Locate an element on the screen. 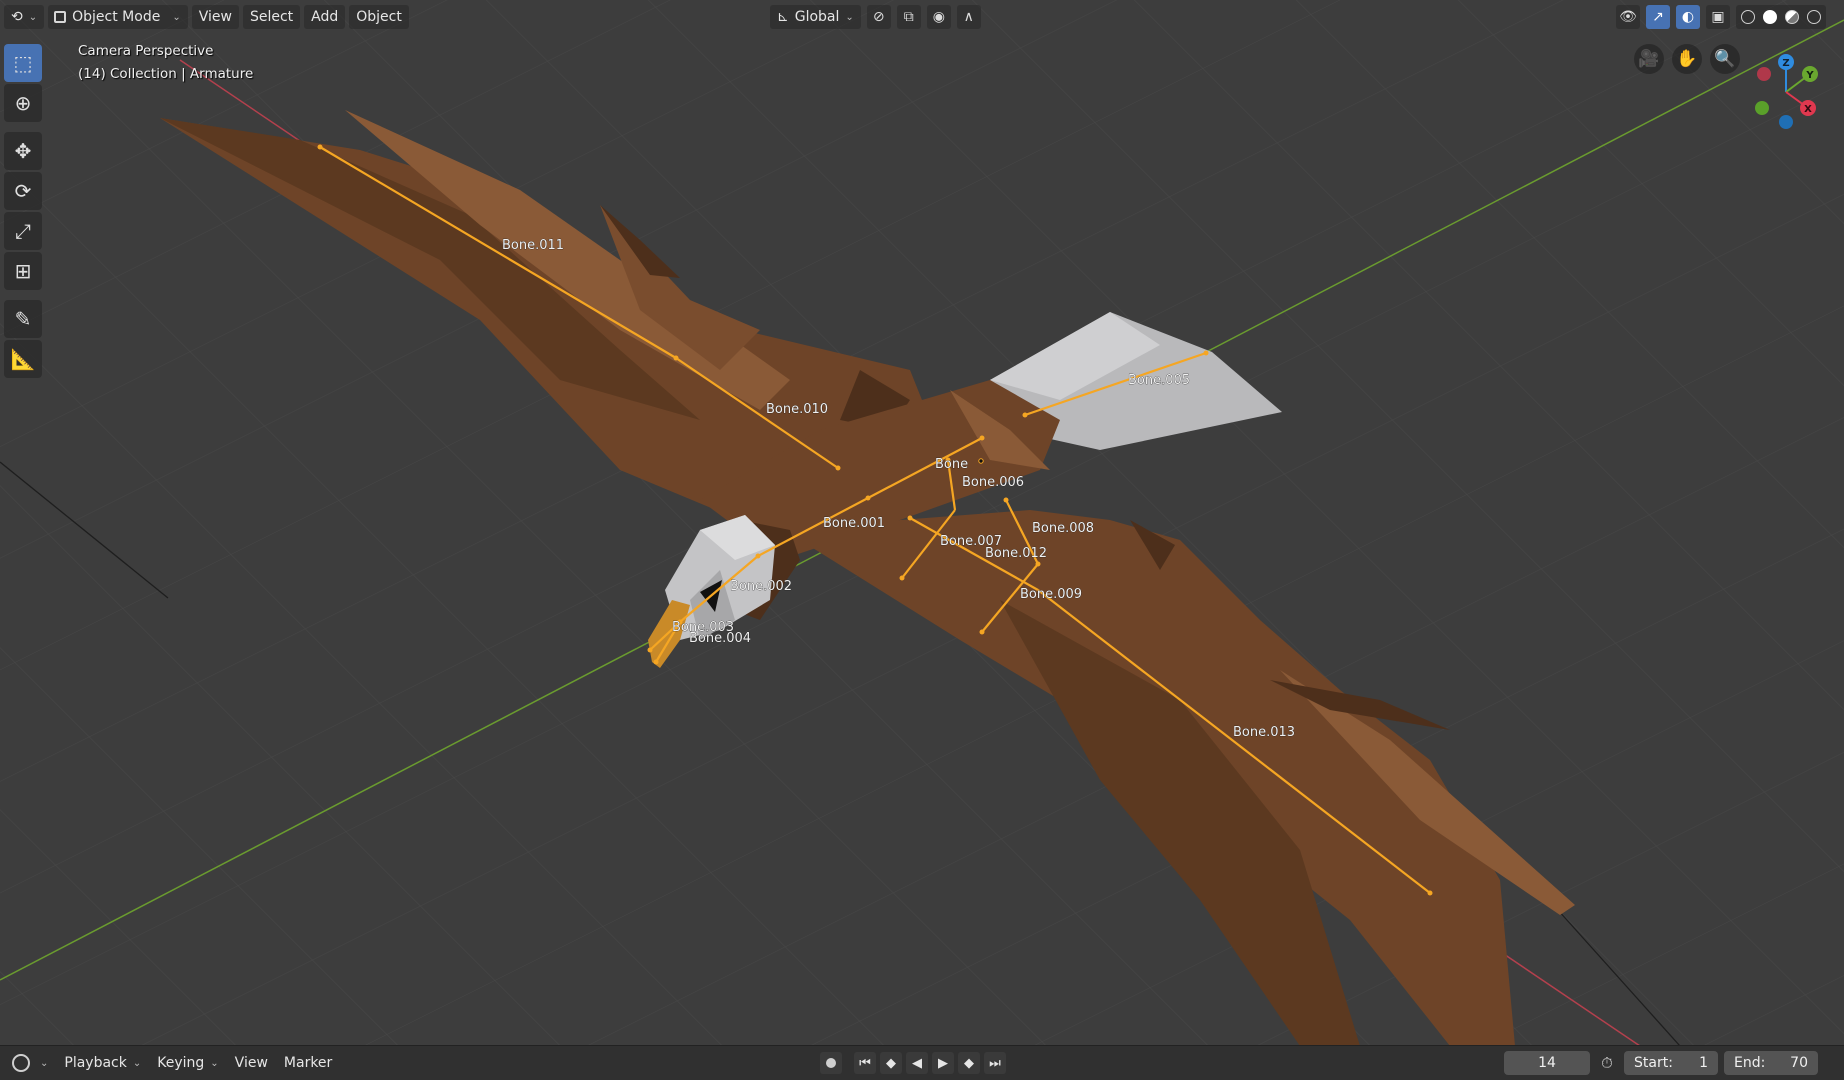  measure-icon: 📐 is located at coordinates (23, 359).